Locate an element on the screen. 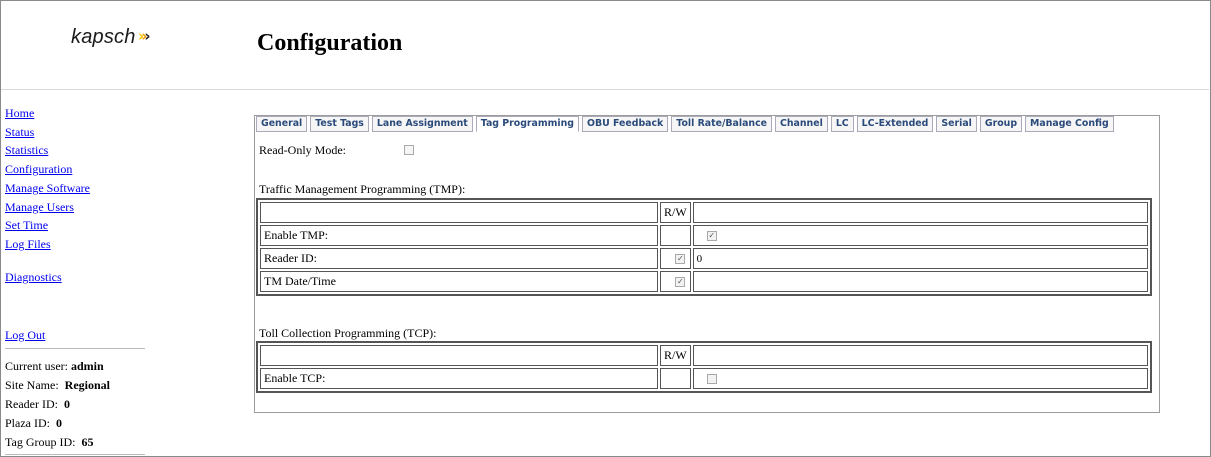  site-name-value: Regional is located at coordinates (87, 385).